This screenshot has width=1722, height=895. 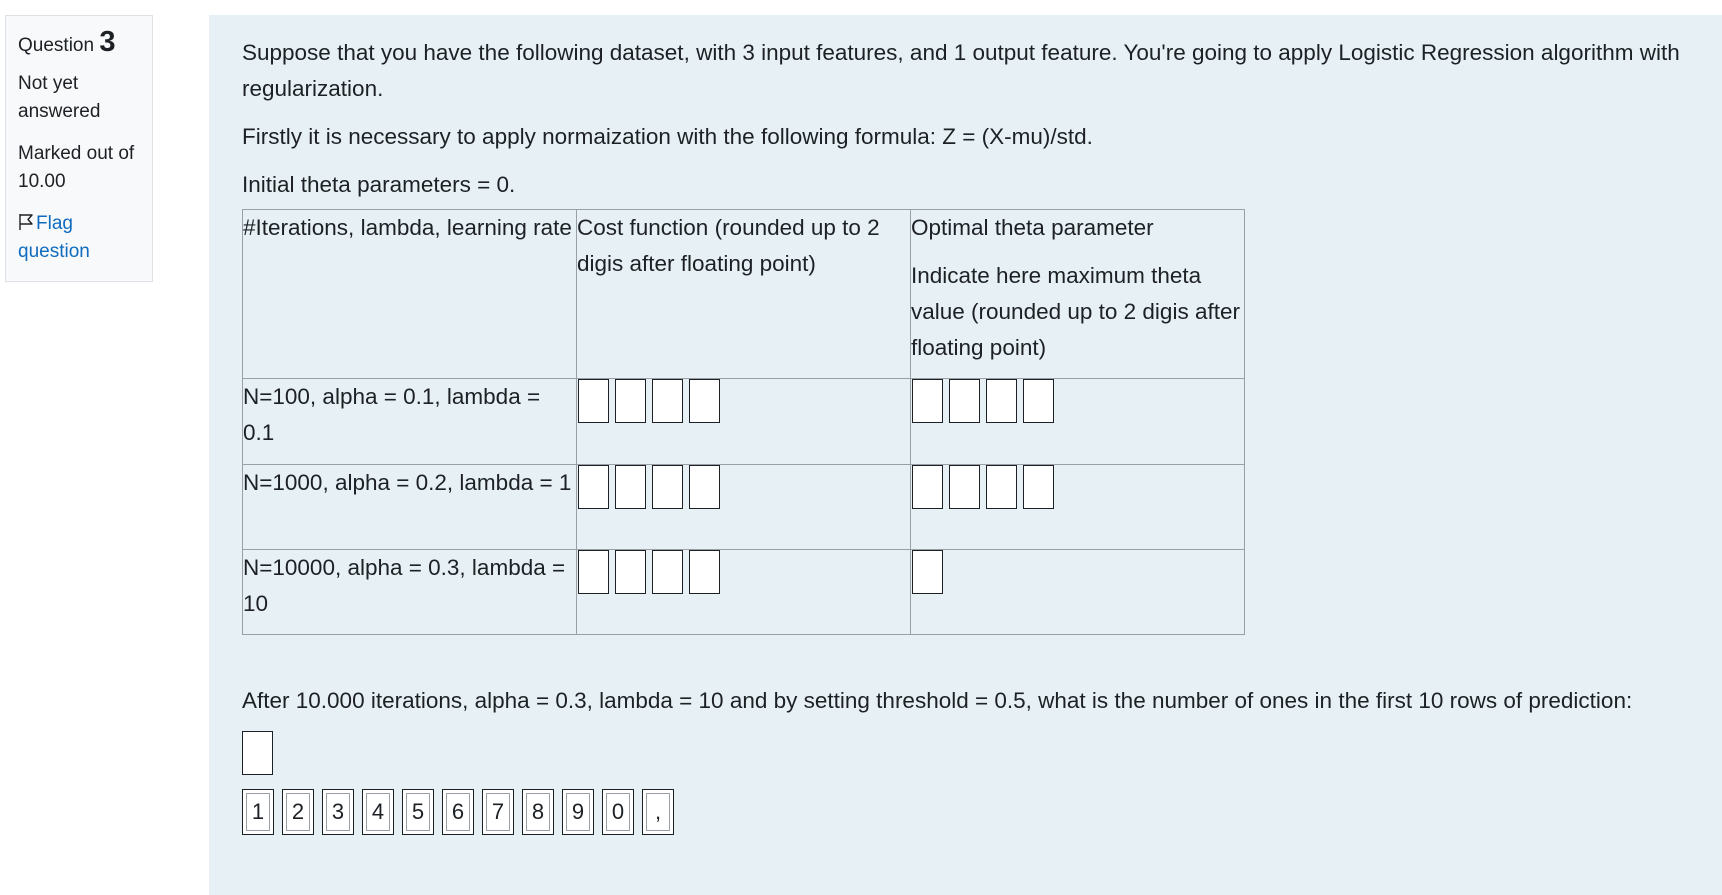 I want to click on keypad-key-6: 6, so click(x=458, y=812).